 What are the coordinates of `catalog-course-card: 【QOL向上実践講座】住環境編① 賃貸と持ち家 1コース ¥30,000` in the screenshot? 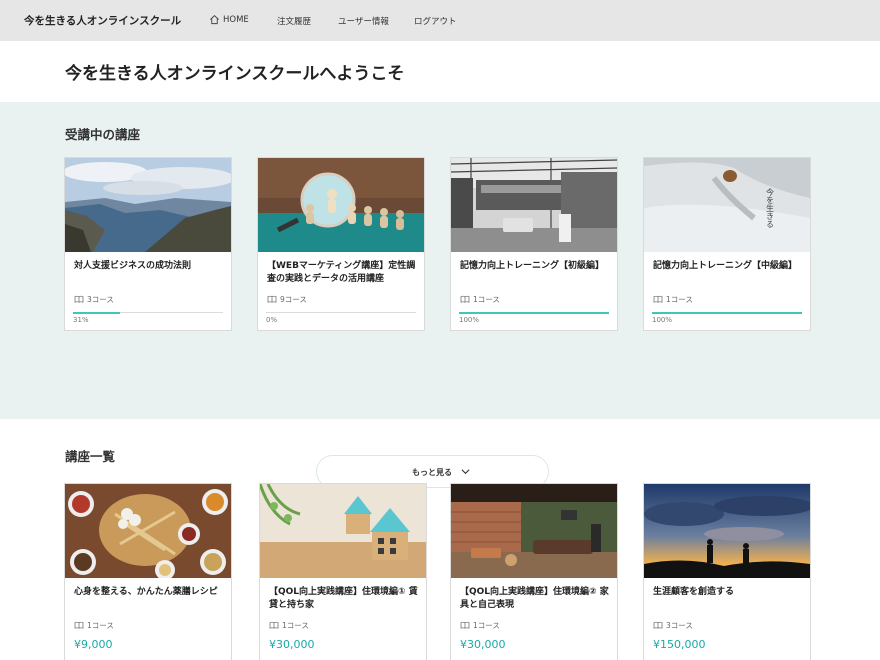 It's located at (343, 571).